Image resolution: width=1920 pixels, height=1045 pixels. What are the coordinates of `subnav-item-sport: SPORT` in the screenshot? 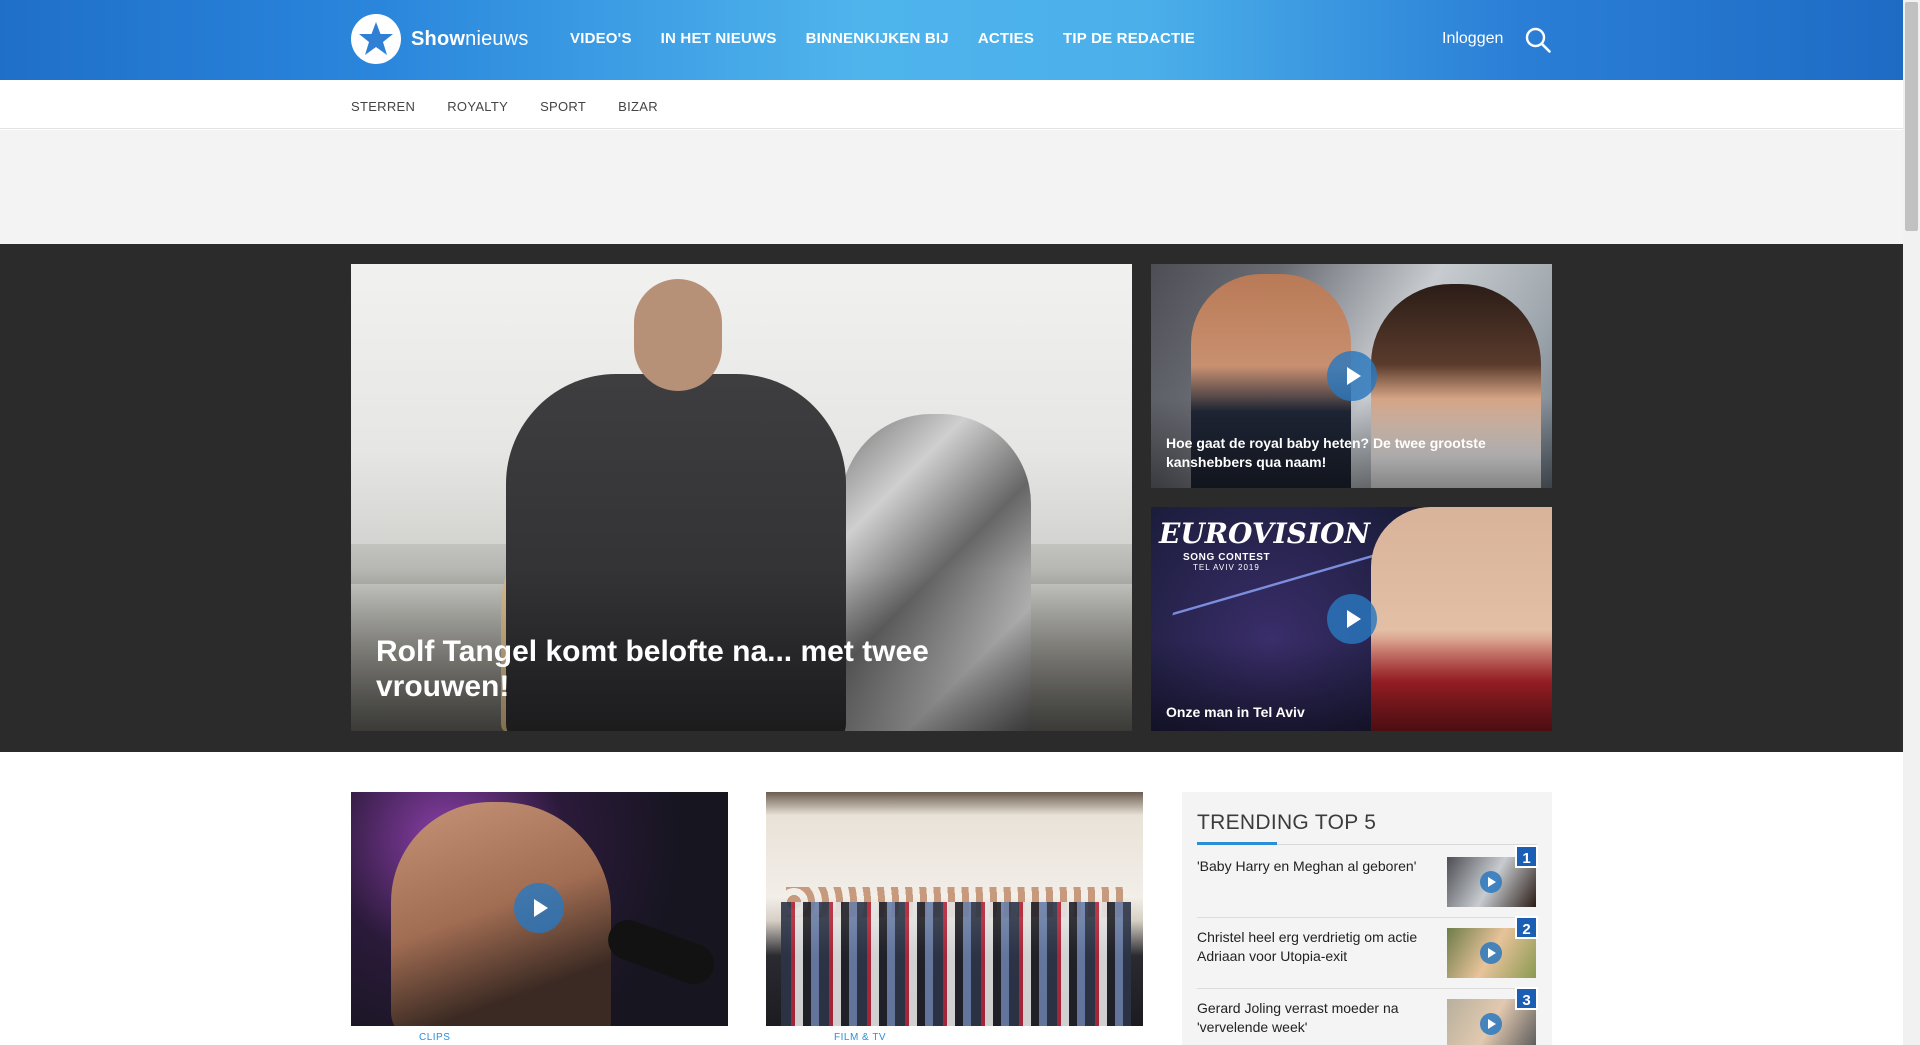 It's located at (563, 106).